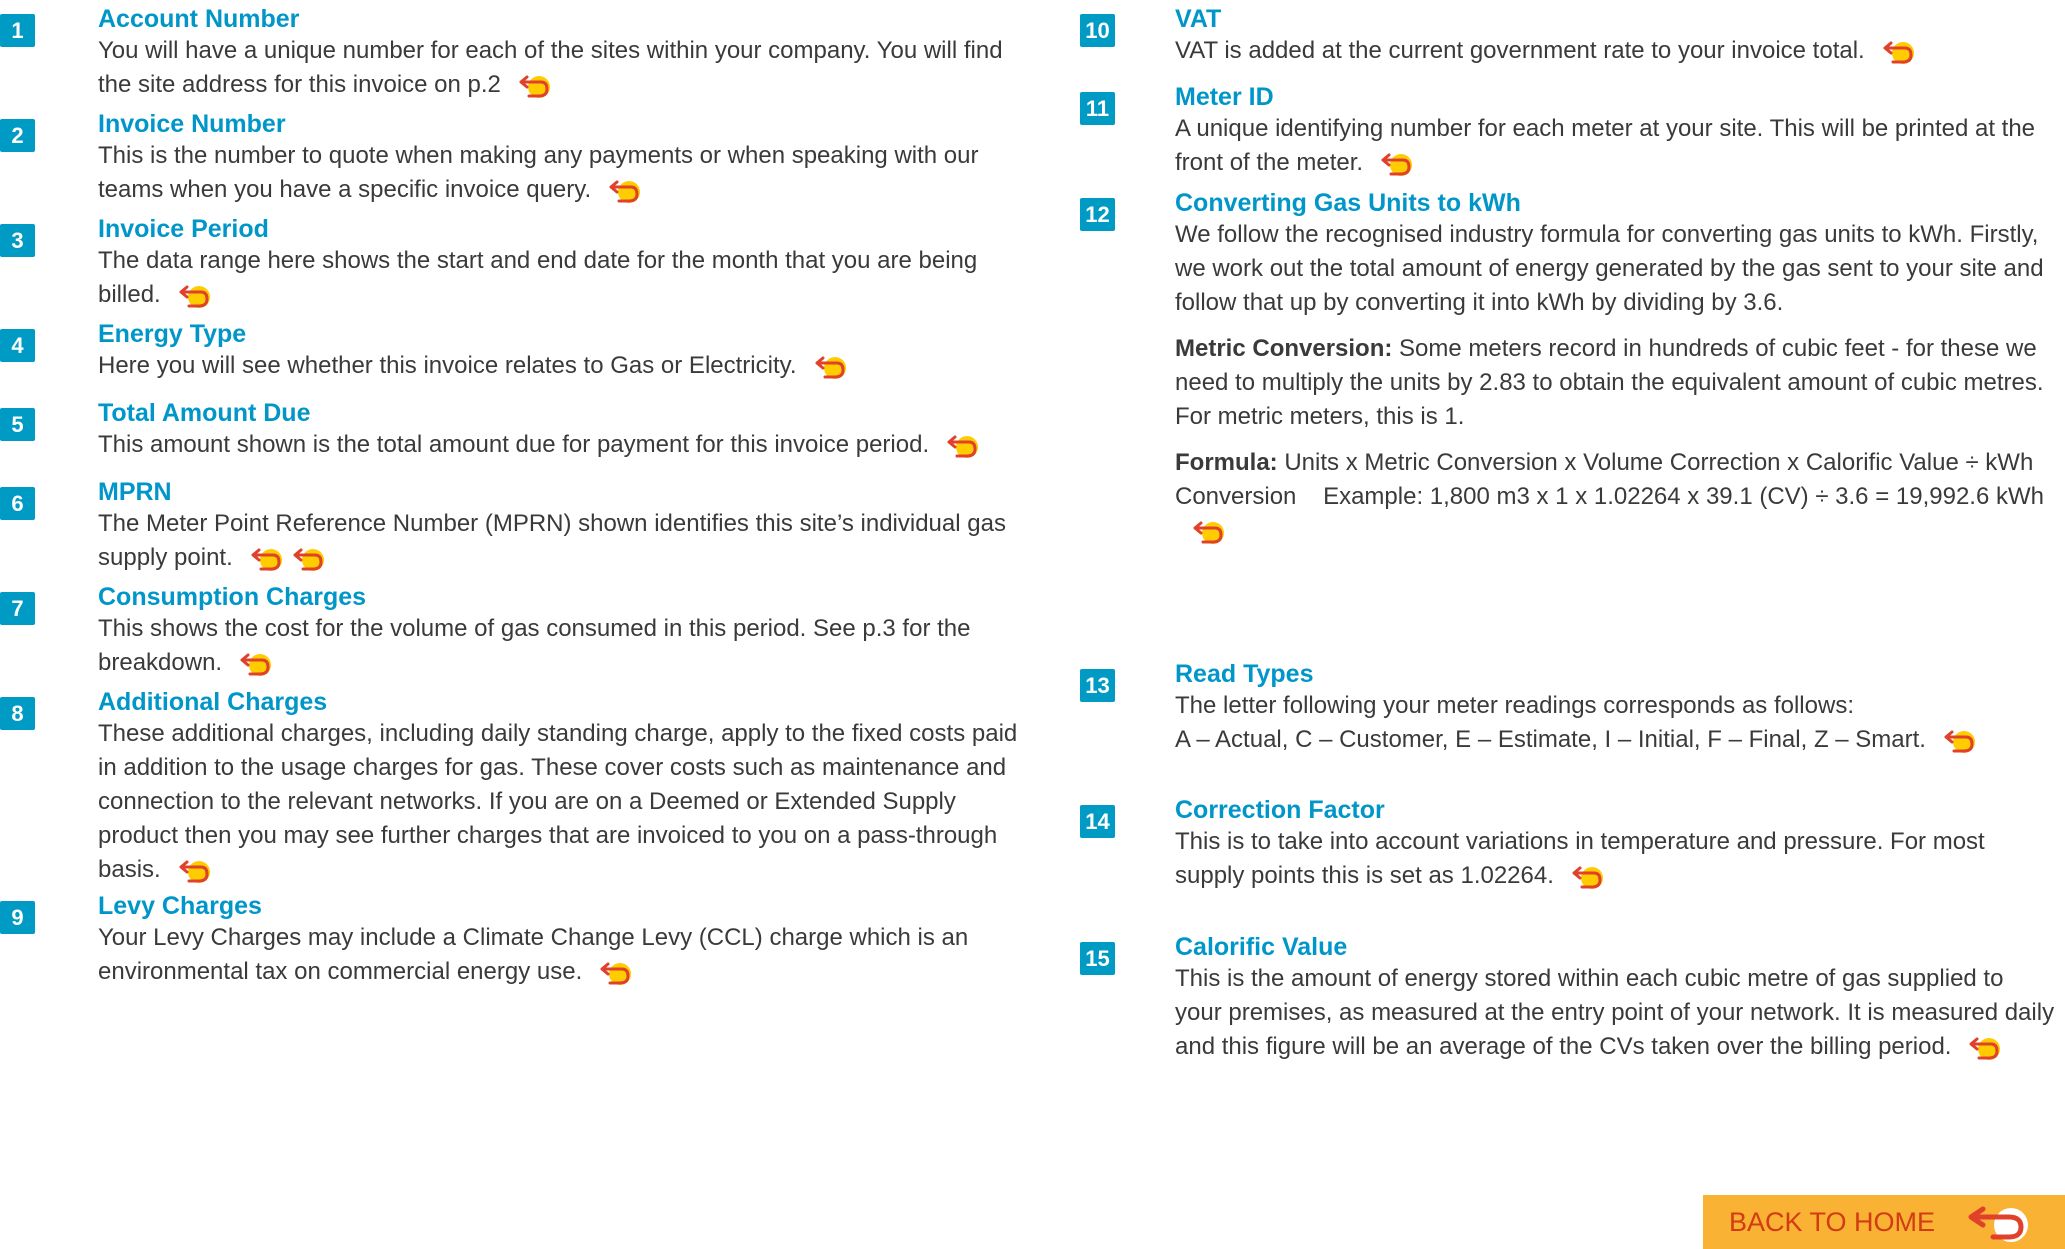 This screenshot has height=1249, width=2065. I want to click on back-to-home-button: BACK TO HOME, so click(1884, 1222).